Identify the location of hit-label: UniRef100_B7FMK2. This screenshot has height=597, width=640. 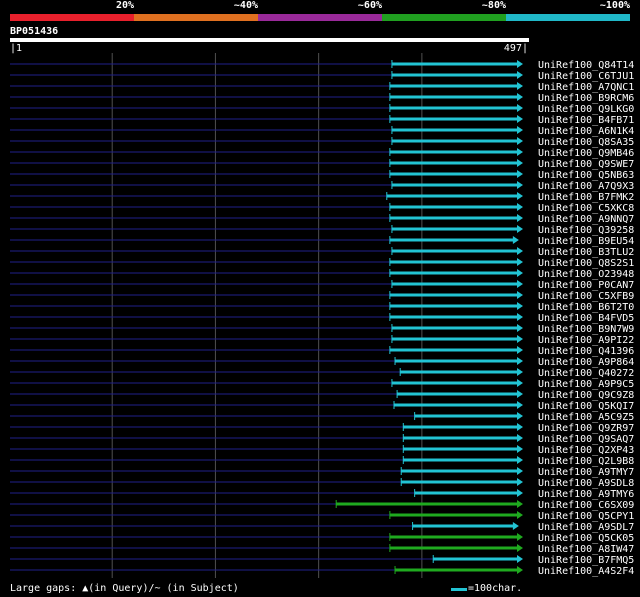
(586, 197).